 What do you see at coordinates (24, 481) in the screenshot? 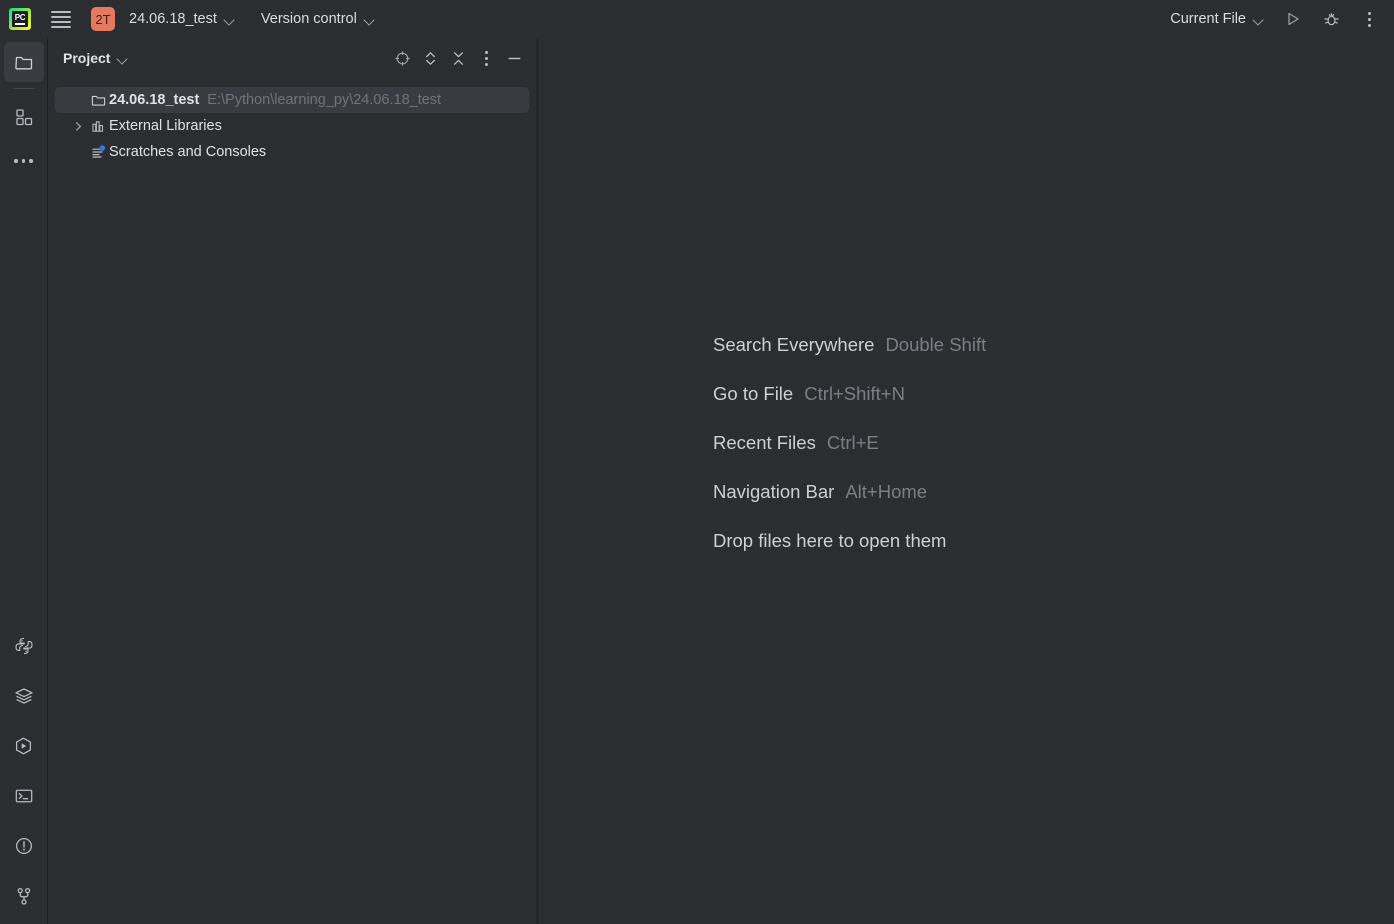
I see `left-tool-rail` at bounding box center [24, 481].